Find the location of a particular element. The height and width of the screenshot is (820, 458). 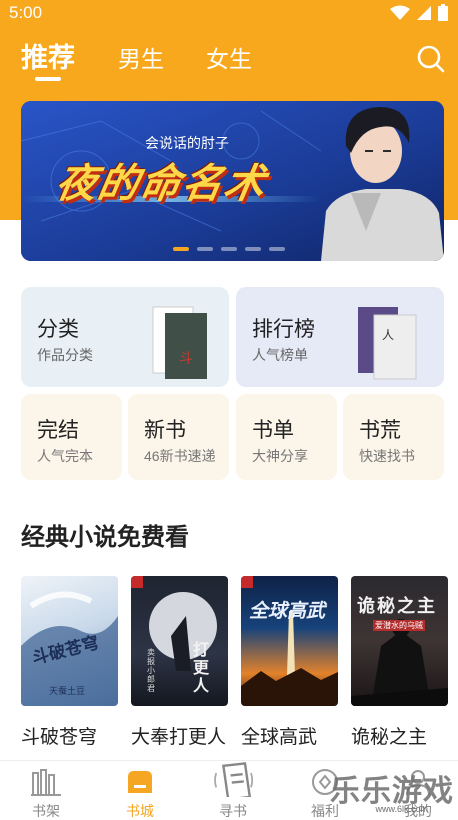

nav-label: 寻书 is located at coordinates (233, 811).